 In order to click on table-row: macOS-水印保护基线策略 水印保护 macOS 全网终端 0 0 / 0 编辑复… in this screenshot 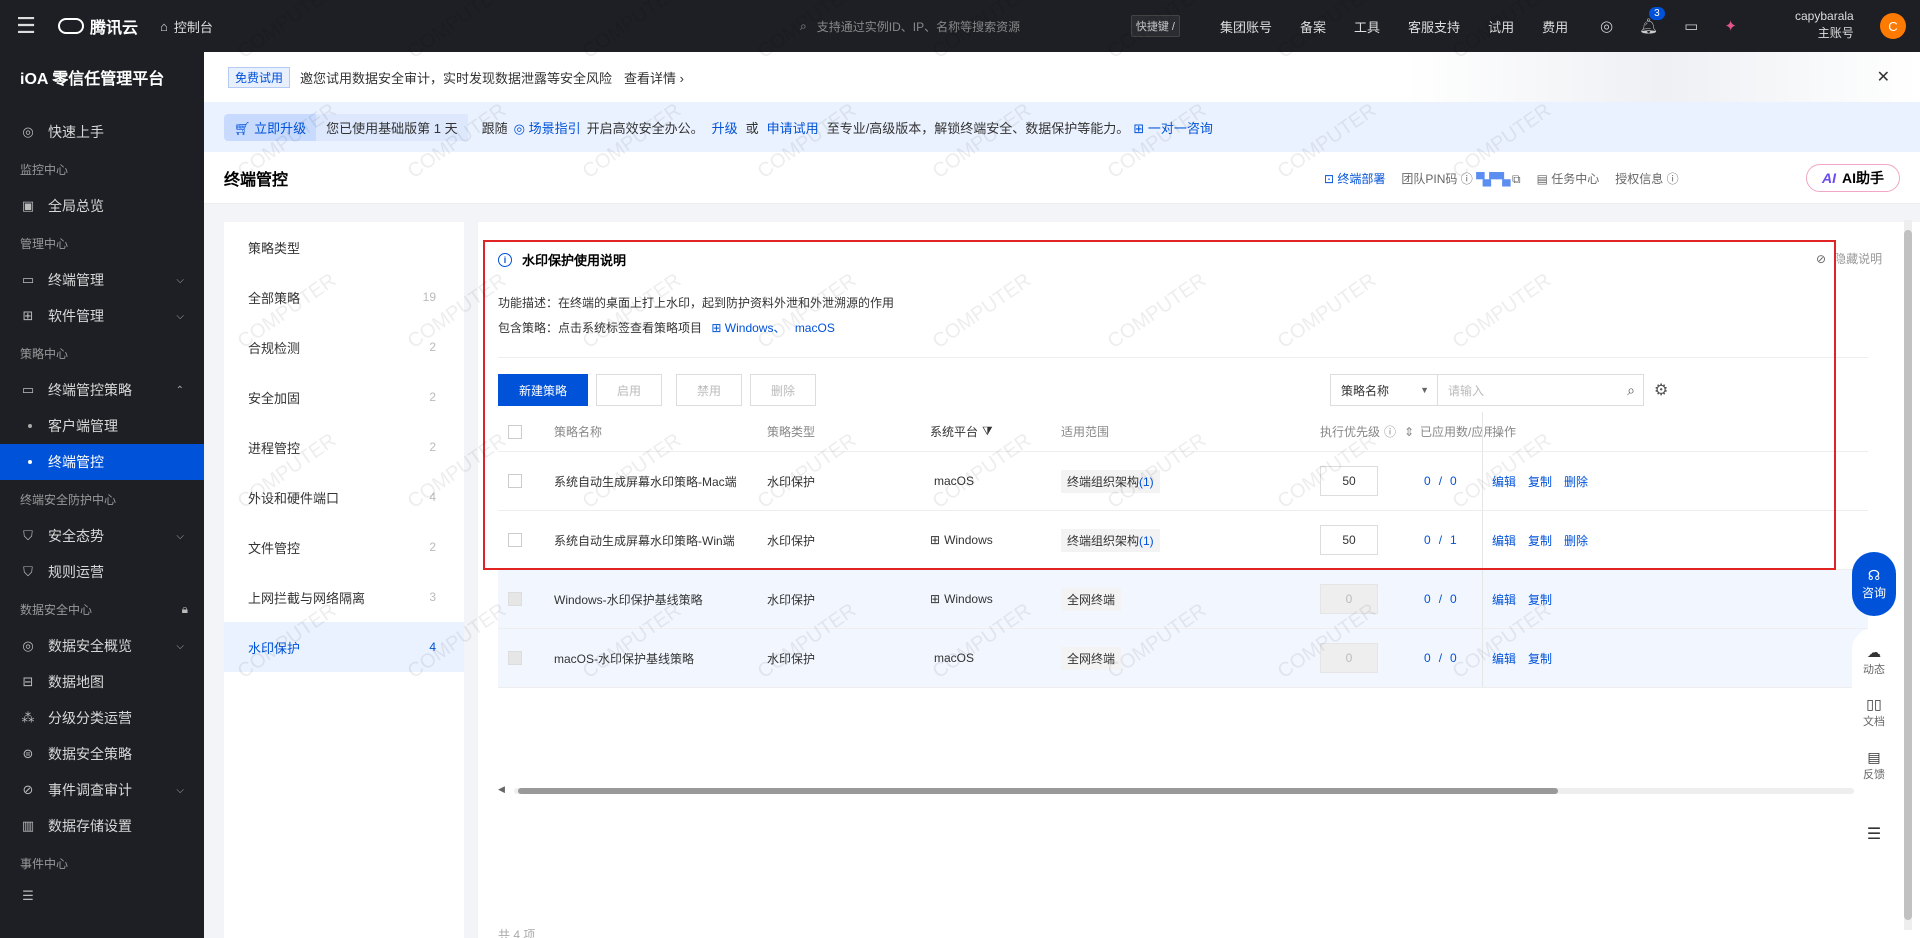, I will do `click(1183, 658)`.